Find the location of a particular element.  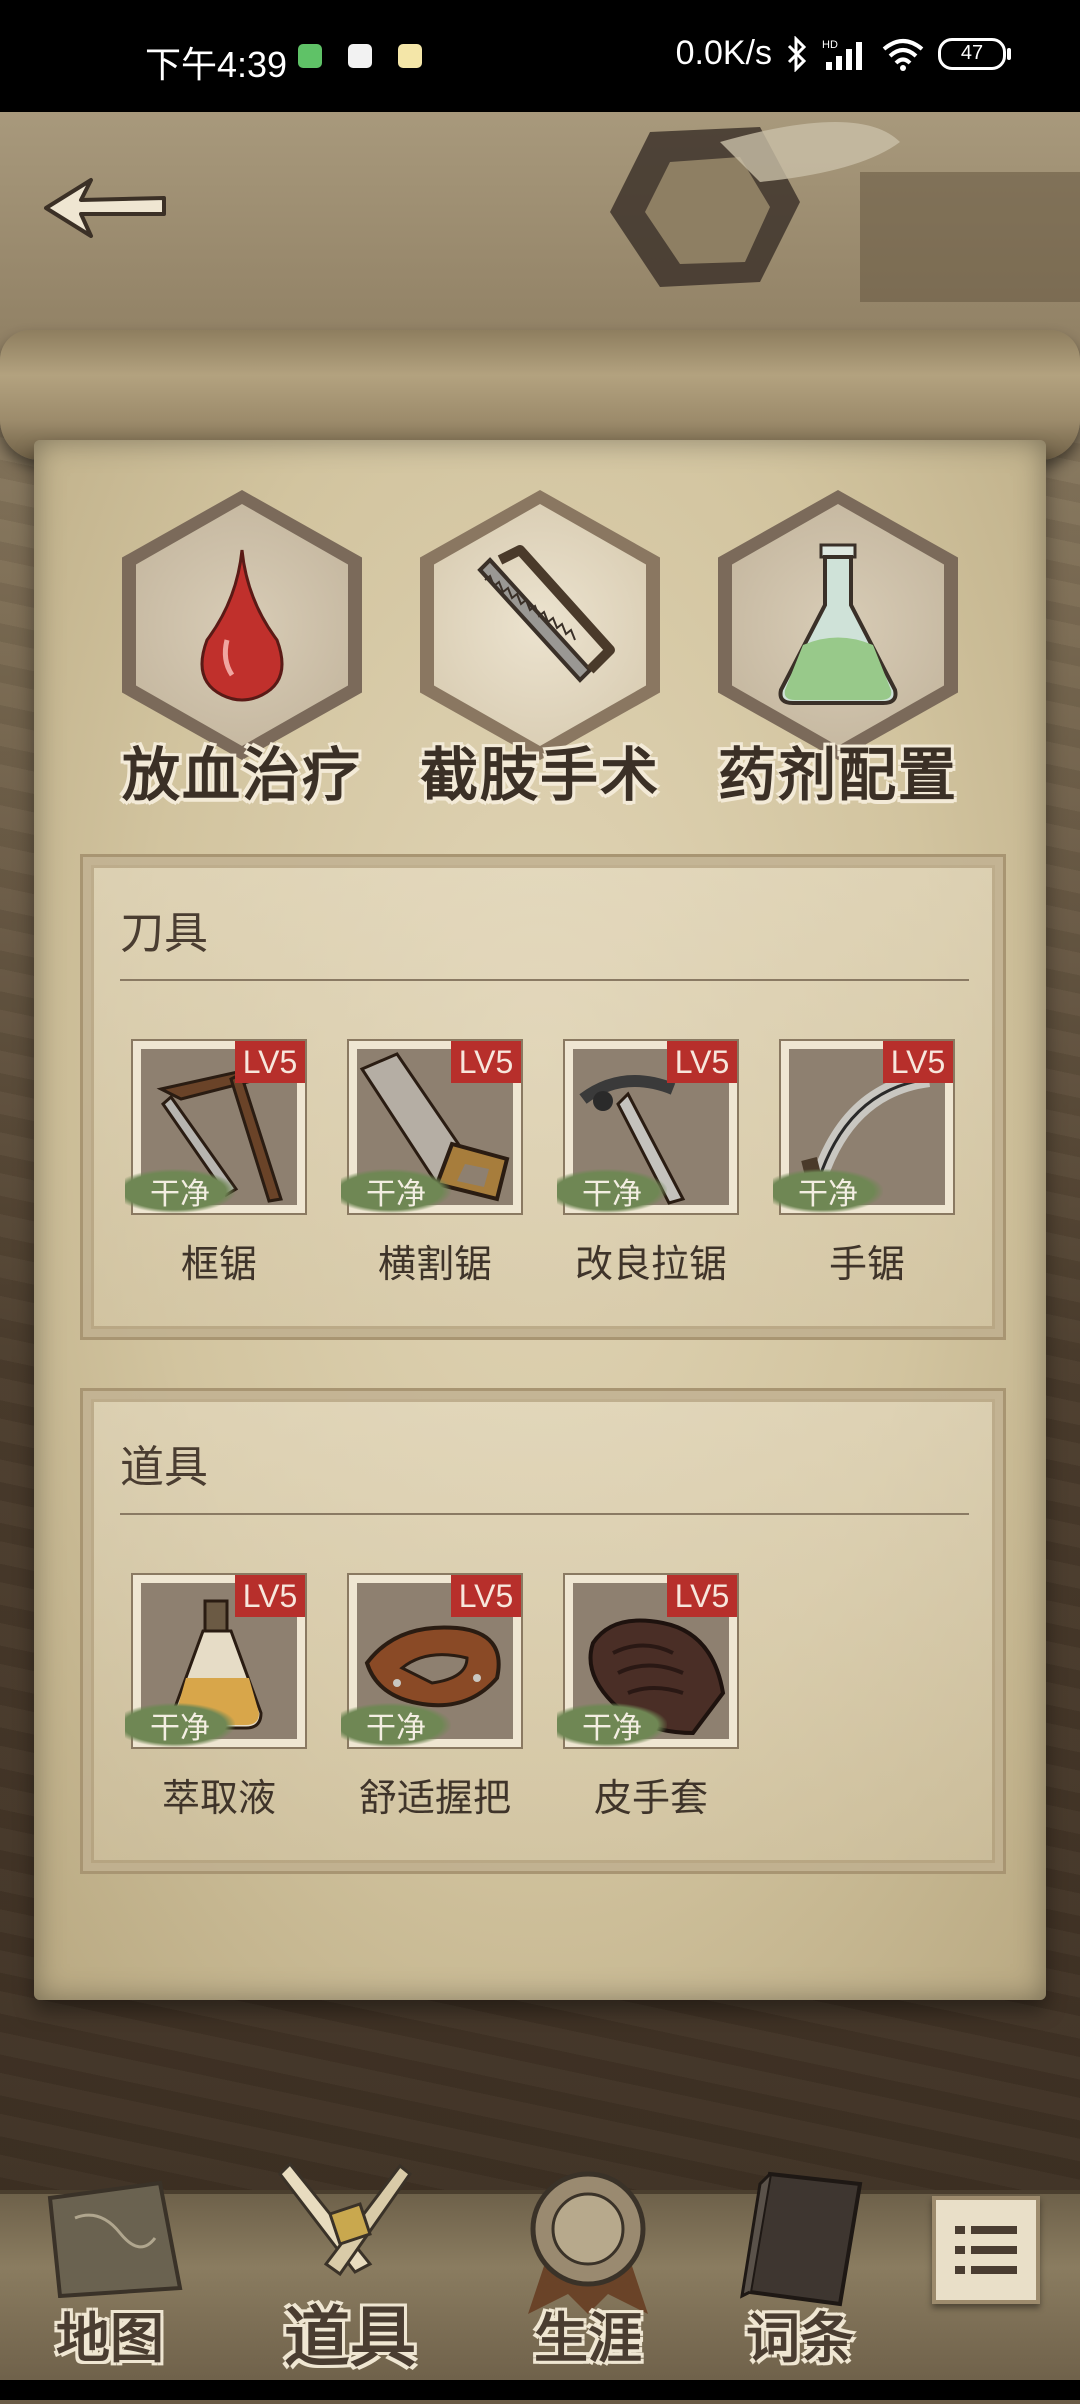

status-indicators: 0.0K/s HD 47 is located at coordinates (843, 53).